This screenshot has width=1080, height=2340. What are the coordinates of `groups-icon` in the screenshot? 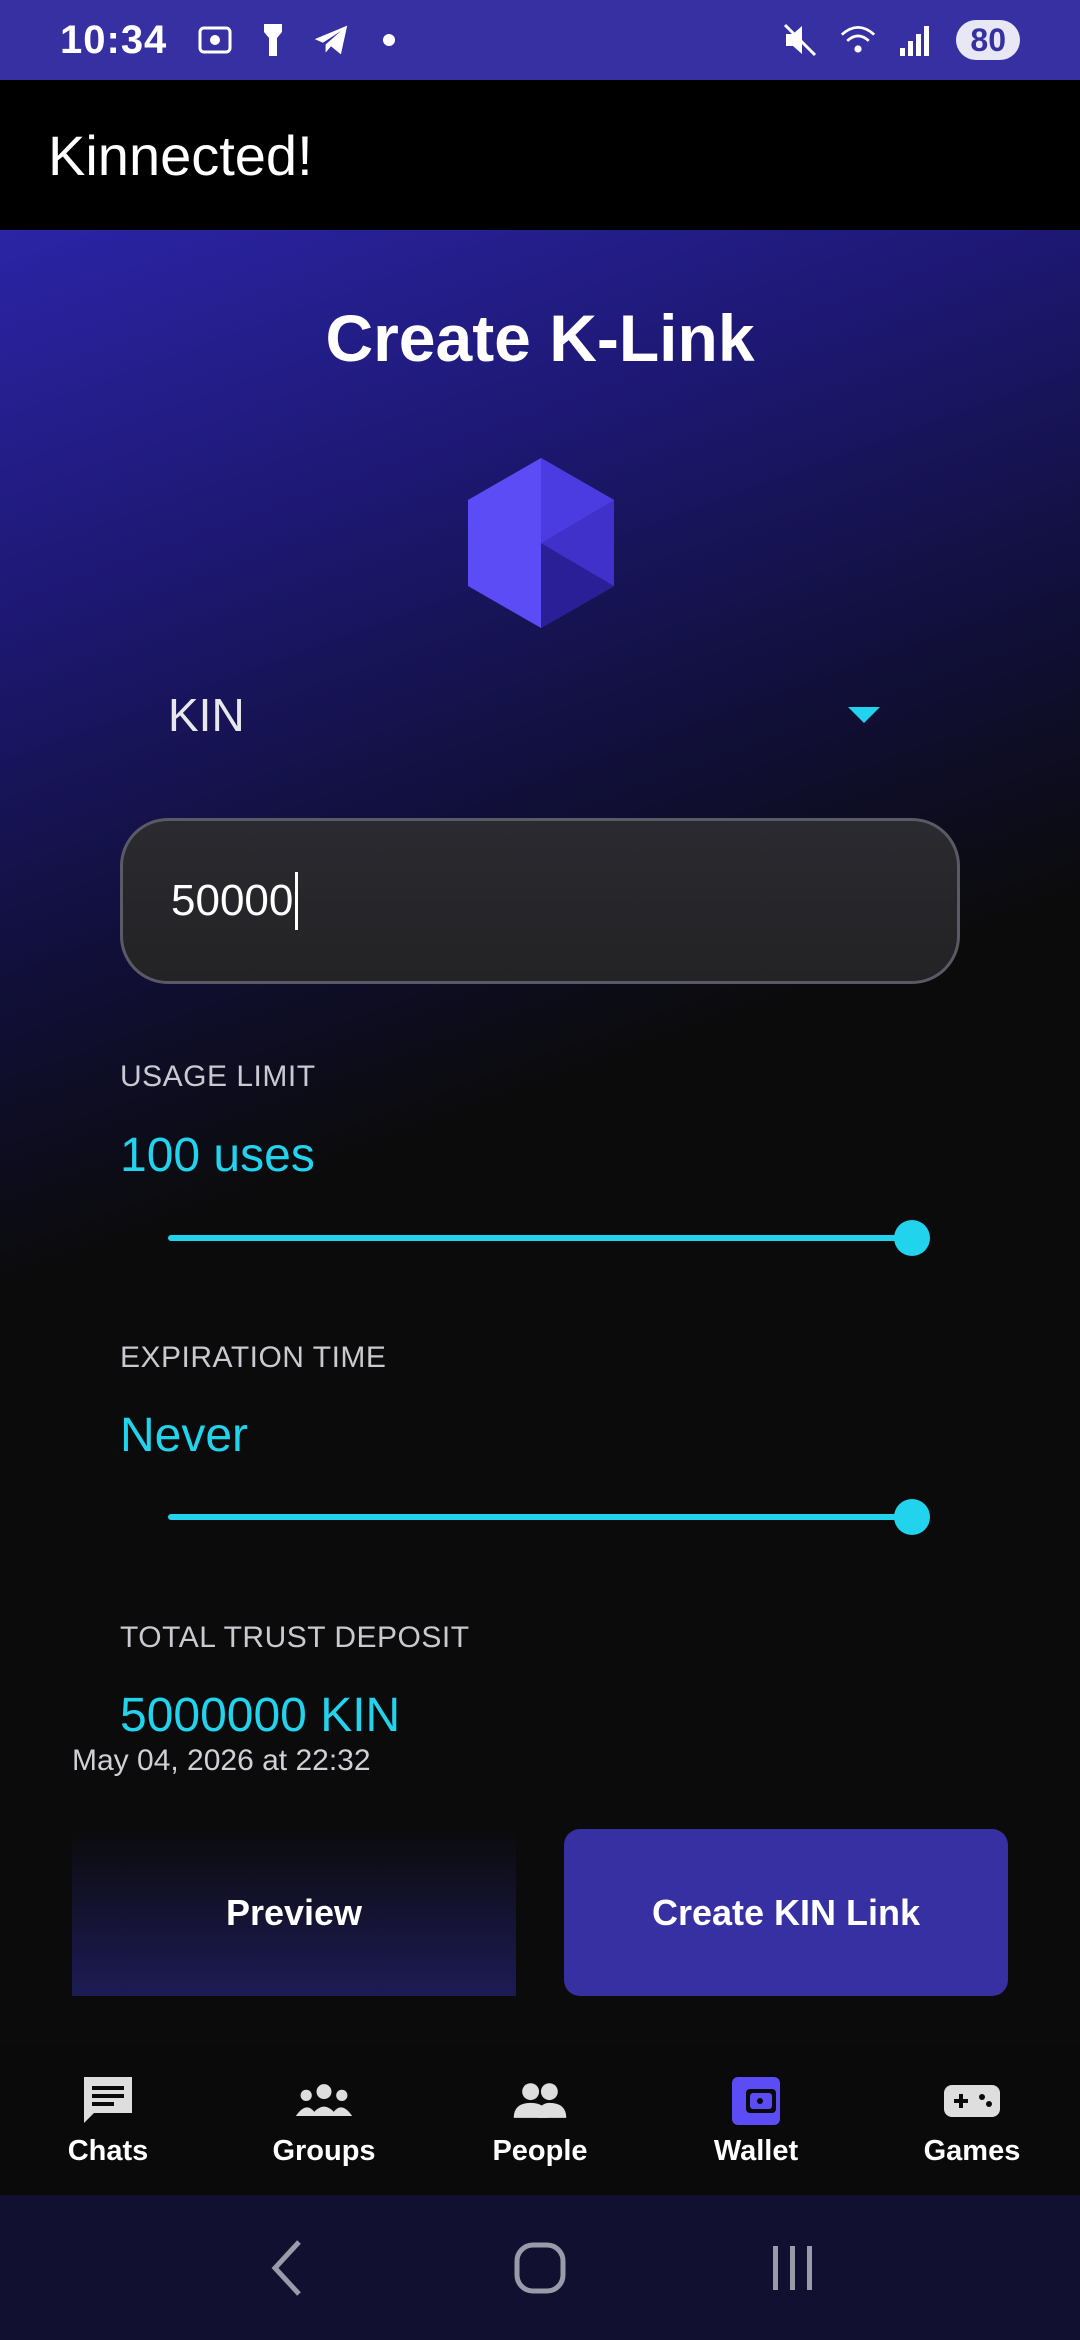 It's located at (324, 2101).